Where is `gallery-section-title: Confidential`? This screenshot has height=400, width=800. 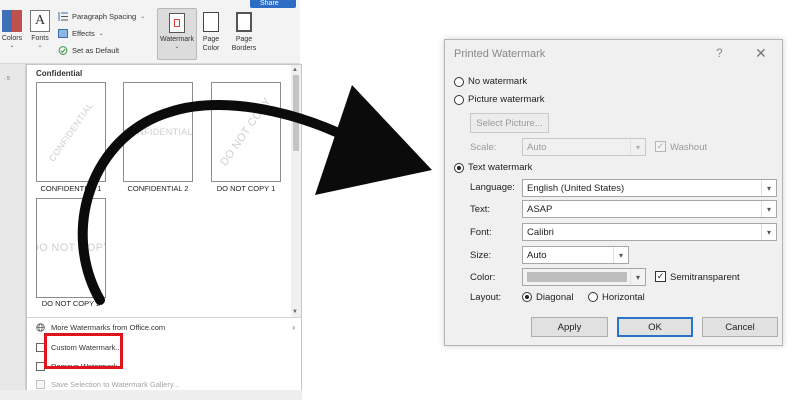 gallery-section-title: Confidential is located at coordinates (59, 73).